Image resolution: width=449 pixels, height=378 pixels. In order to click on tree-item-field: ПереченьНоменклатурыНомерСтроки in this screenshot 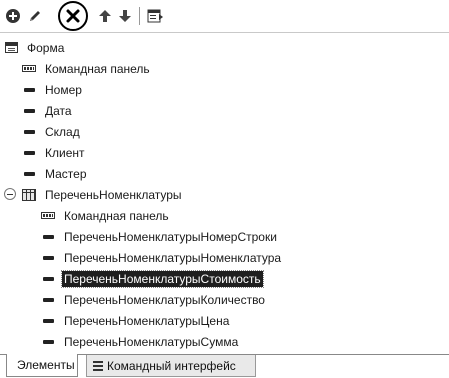, I will do `click(159, 236)`.